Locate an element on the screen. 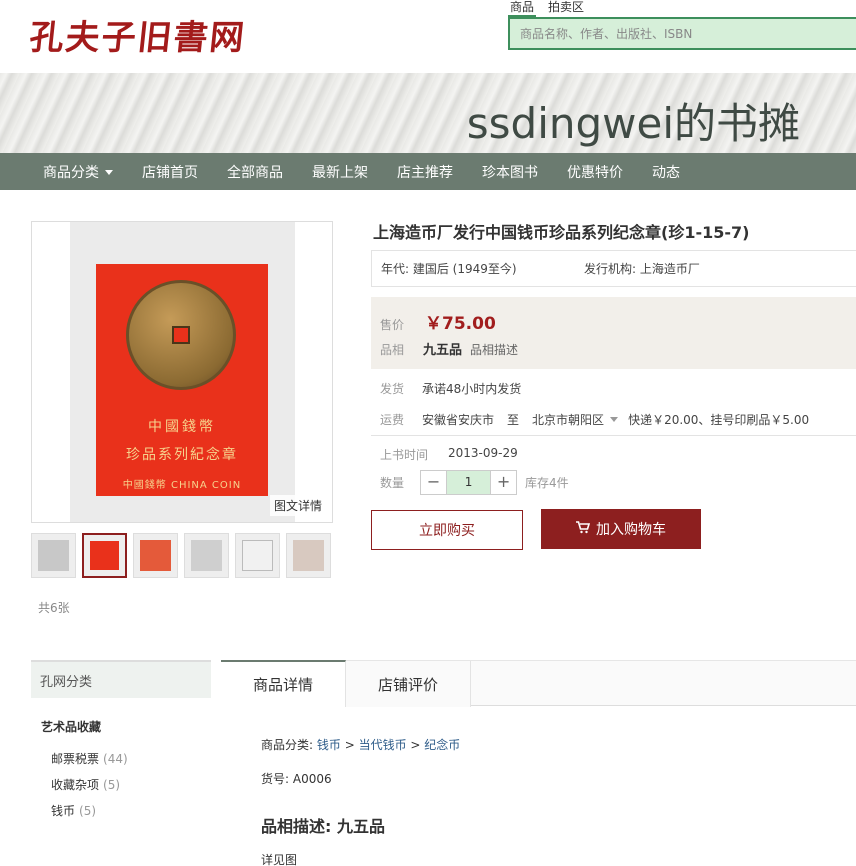 Image resolution: width=856 pixels, height=866 pixels. nav-item-new: 最新上架 is located at coordinates (340, 172).